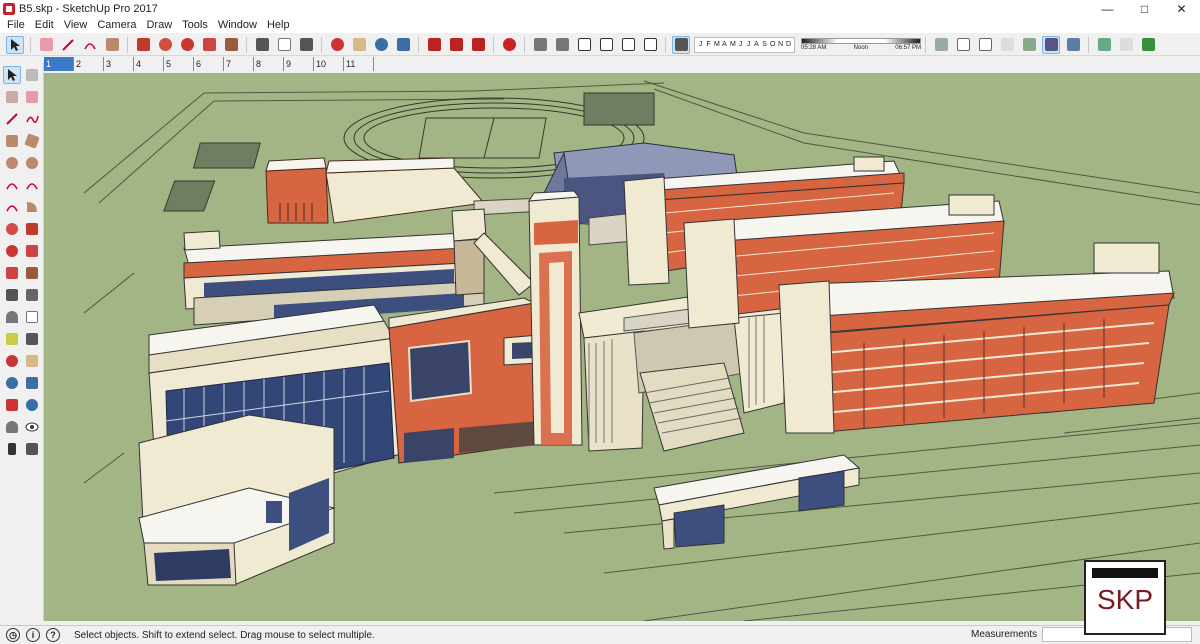 The height and width of the screenshot is (644, 1200). Describe the element at coordinates (1126, 45) in the screenshot. I see `section-tool-button` at that location.